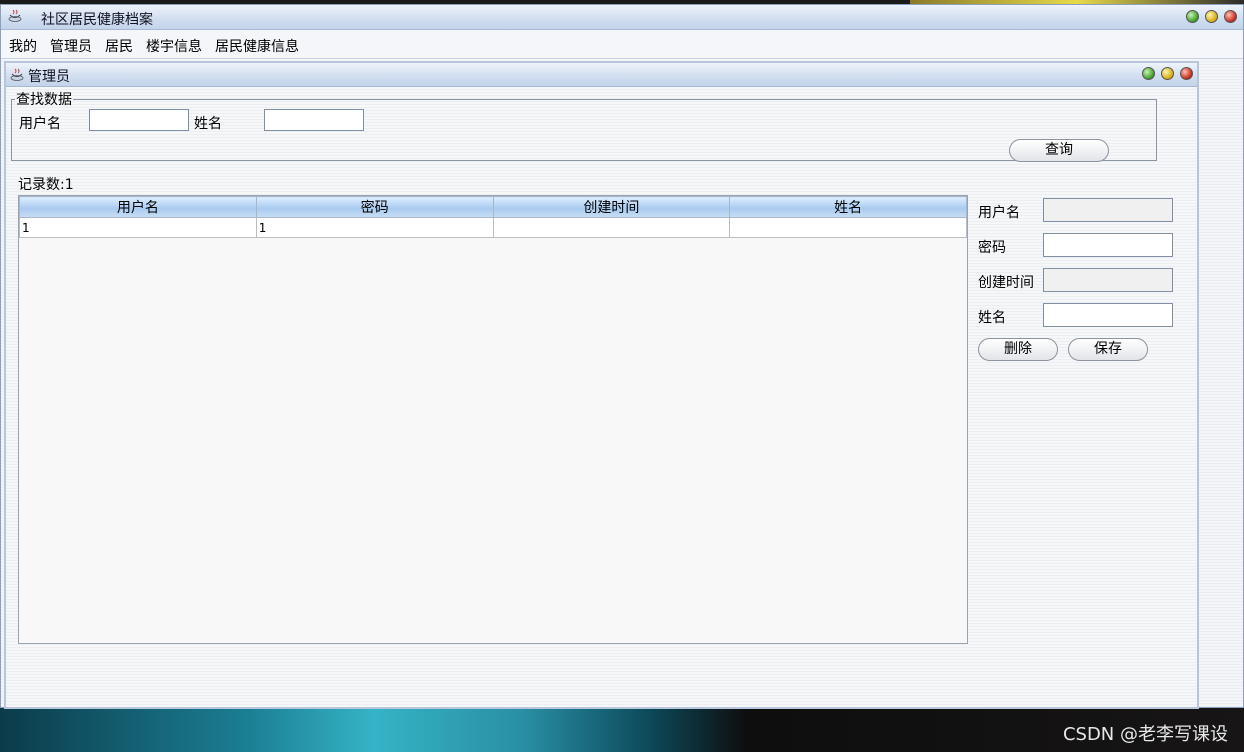  What do you see at coordinates (848, 207) in the screenshot?
I see `column-header-name: 姓名` at bounding box center [848, 207].